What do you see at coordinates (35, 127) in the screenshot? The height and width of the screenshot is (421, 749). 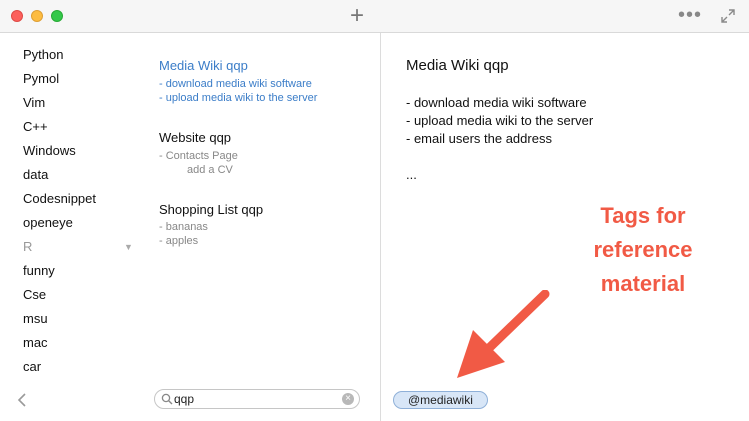 I see `sidebar-item-cpp: C++` at bounding box center [35, 127].